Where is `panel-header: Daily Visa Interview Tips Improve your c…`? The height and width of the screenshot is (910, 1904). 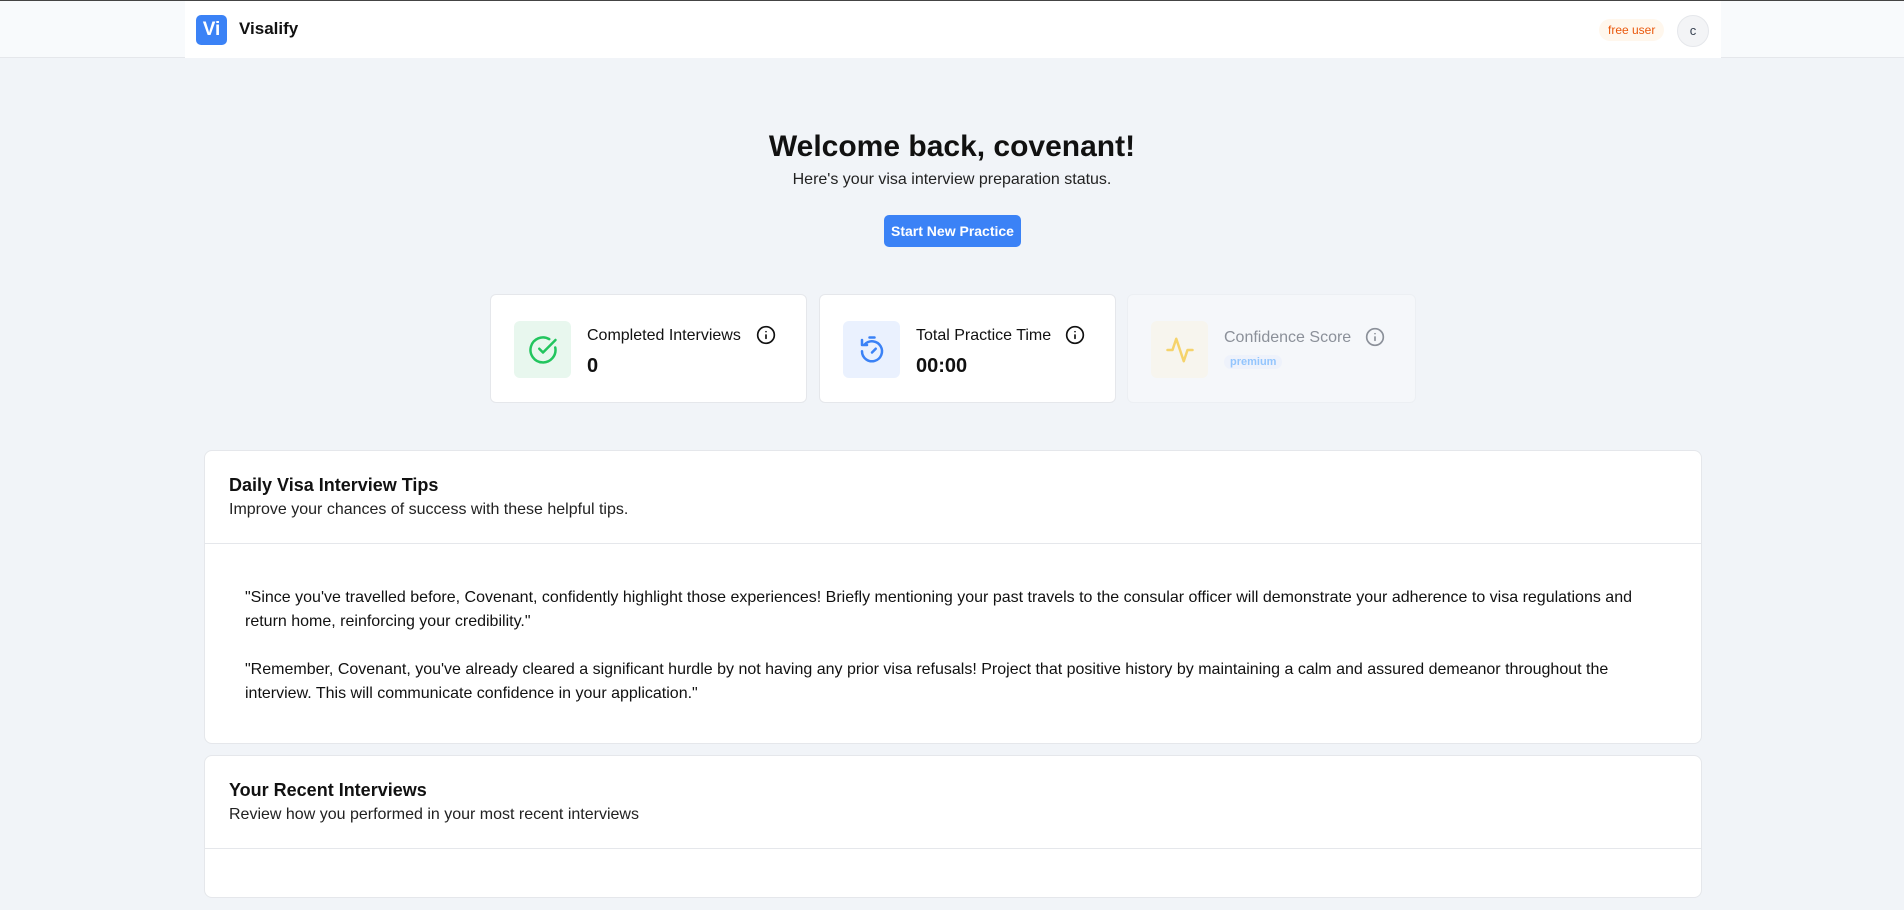
panel-header: Daily Visa Interview Tips Improve your c… is located at coordinates (953, 497).